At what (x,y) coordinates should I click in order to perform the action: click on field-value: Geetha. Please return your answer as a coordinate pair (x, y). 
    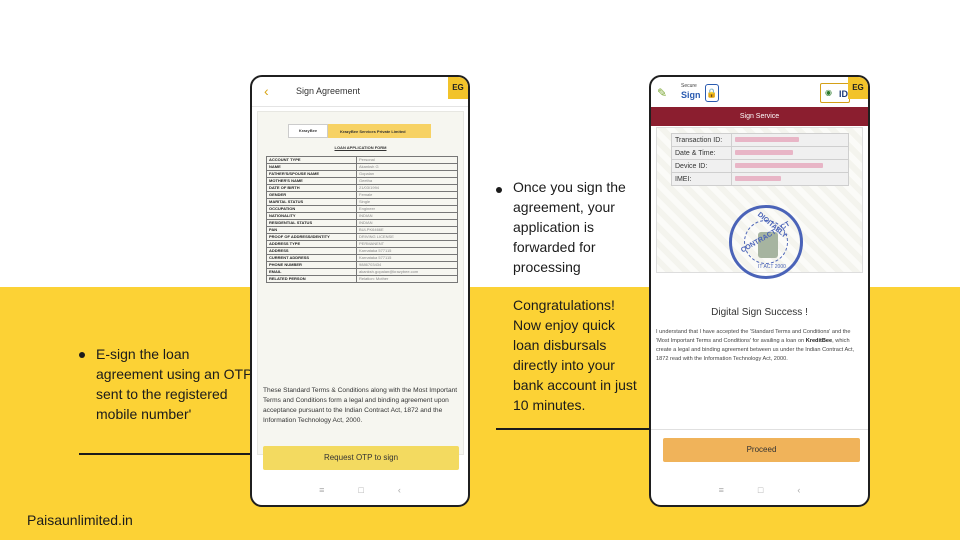
    Looking at the image, I should click on (407, 181).